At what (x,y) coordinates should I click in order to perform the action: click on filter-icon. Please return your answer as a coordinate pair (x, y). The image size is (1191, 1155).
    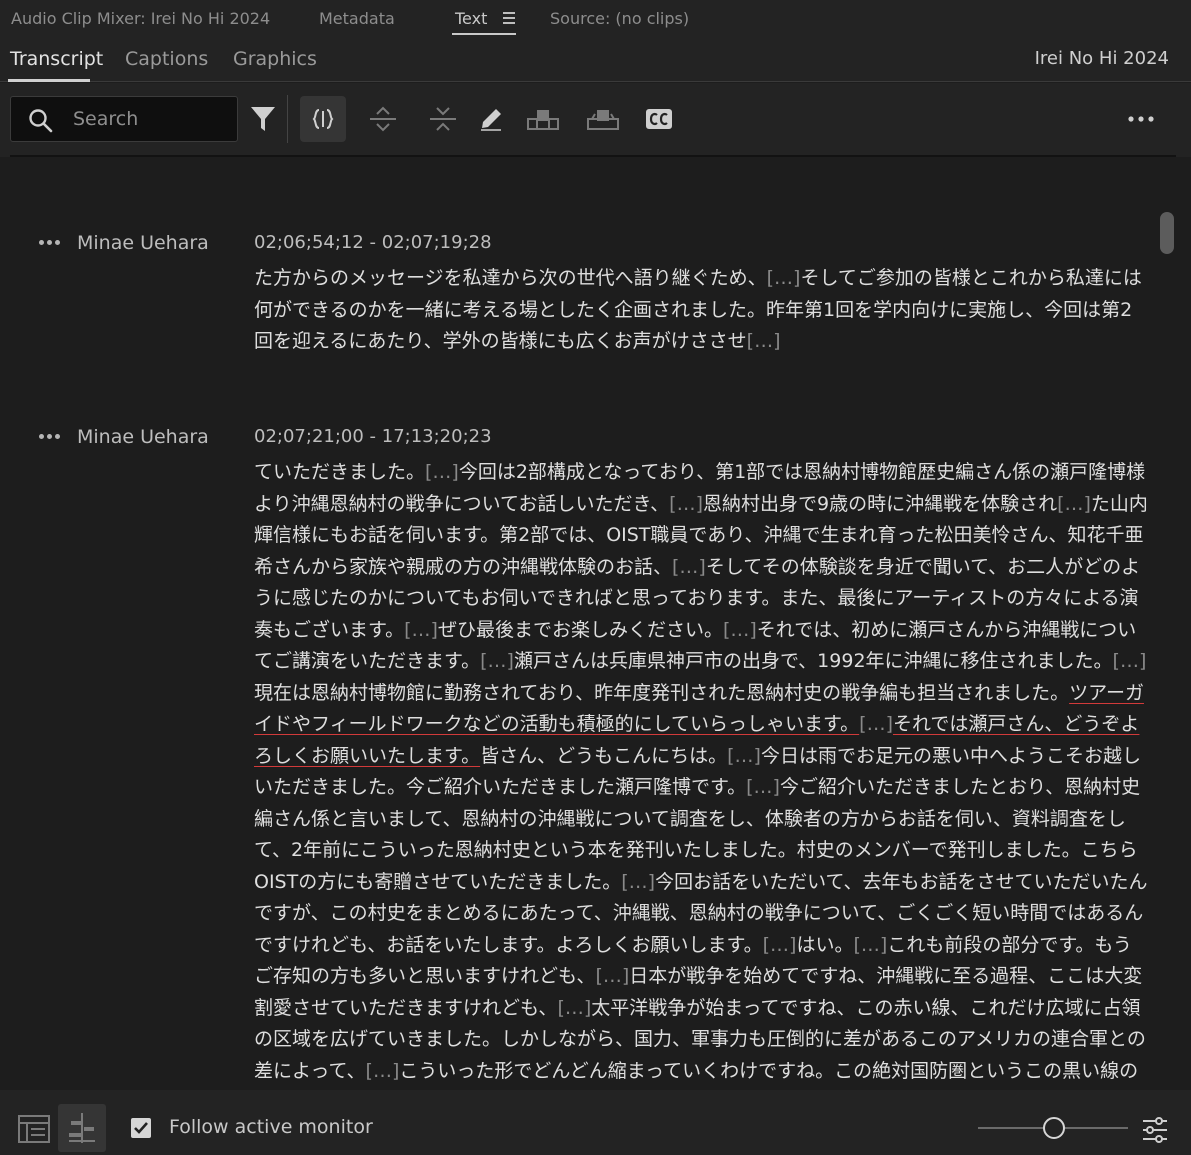
    Looking at the image, I should click on (263, 119).